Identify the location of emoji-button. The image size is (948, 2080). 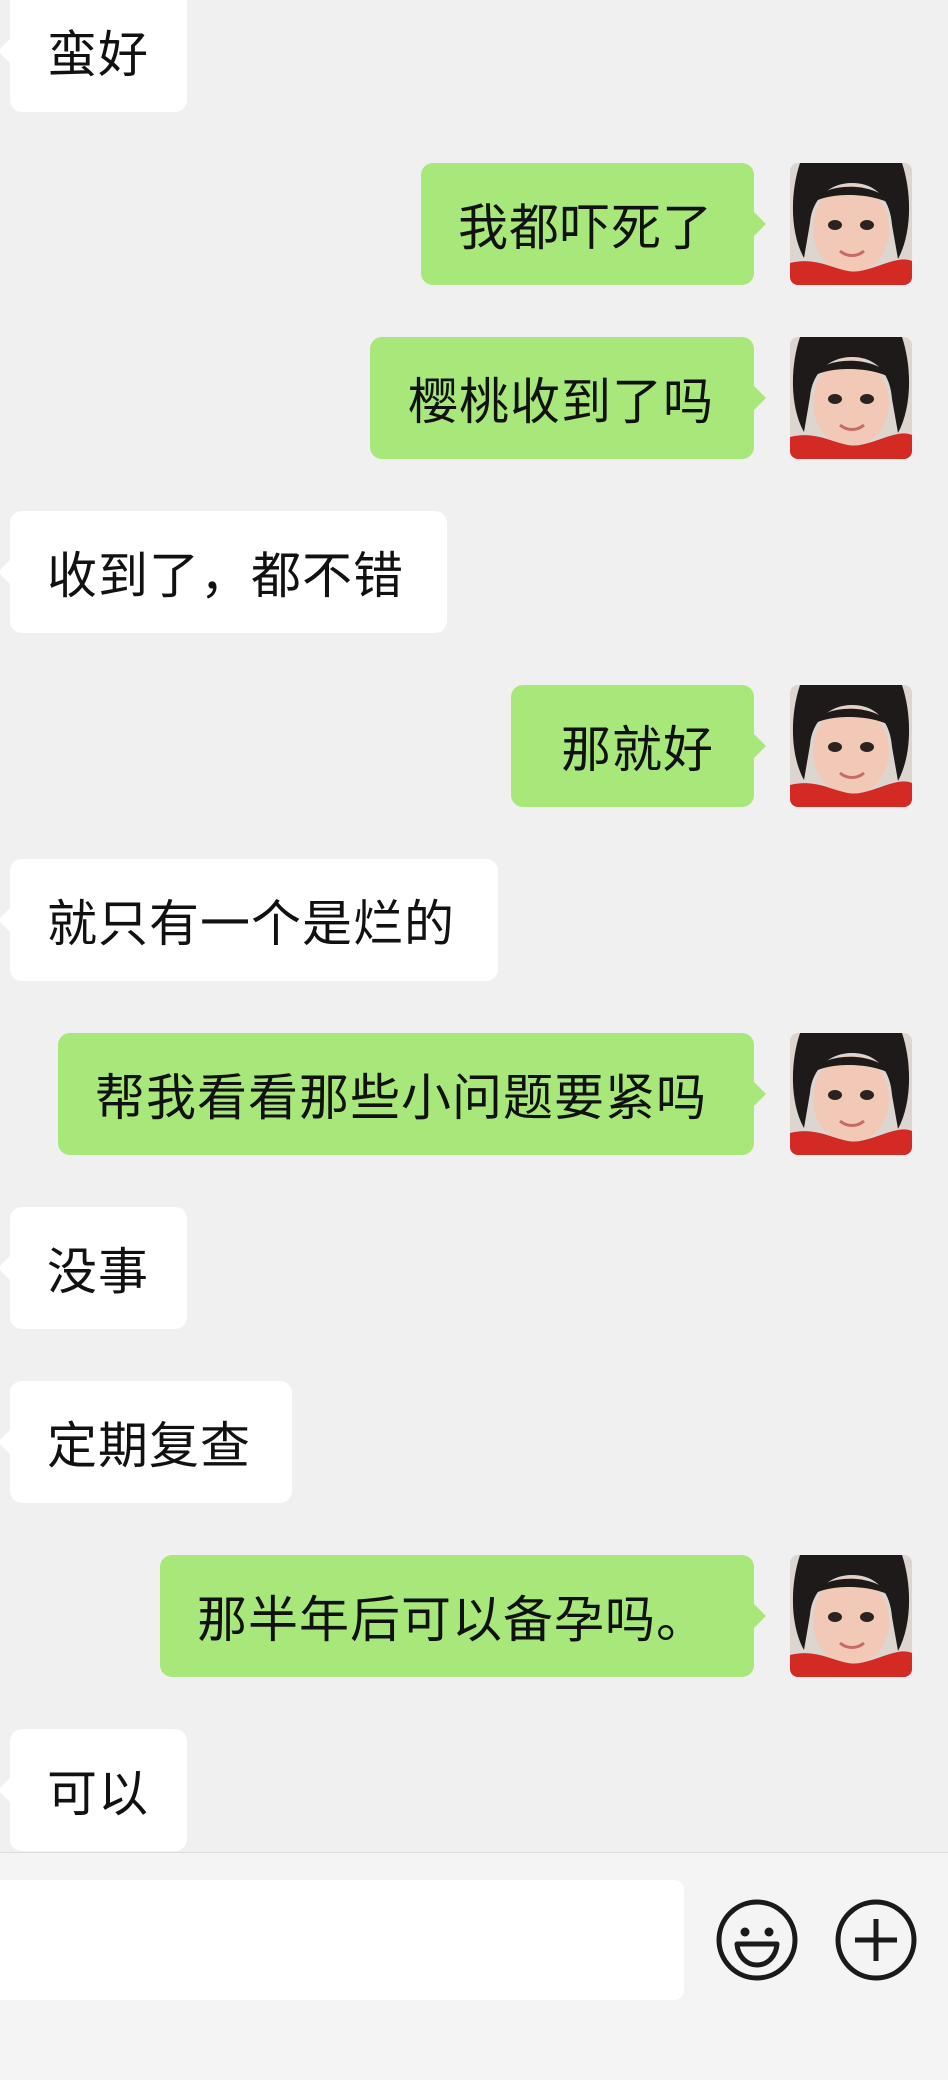
(757, 1940).